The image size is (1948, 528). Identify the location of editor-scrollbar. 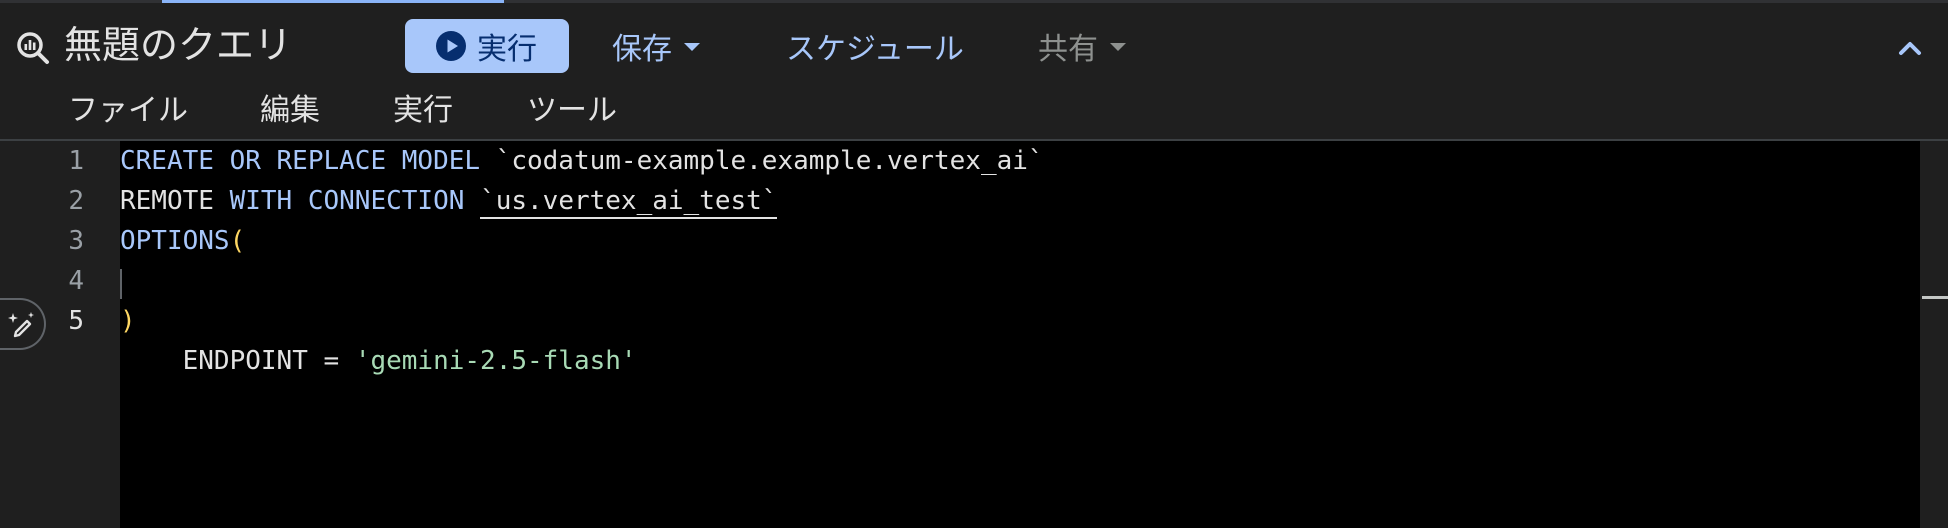
(1934, 334).